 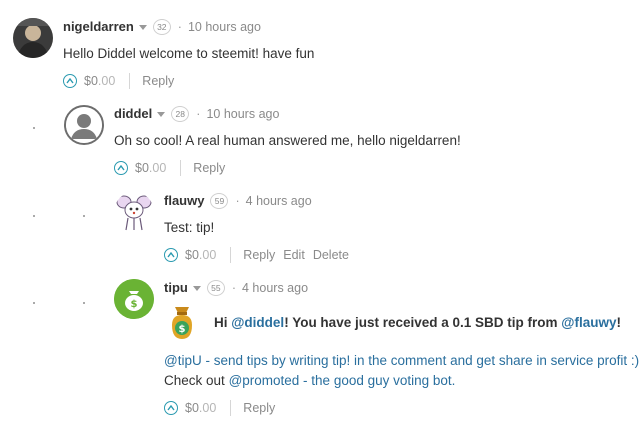 I want to click on edit-button: Edit, so click(x=294, y=255).